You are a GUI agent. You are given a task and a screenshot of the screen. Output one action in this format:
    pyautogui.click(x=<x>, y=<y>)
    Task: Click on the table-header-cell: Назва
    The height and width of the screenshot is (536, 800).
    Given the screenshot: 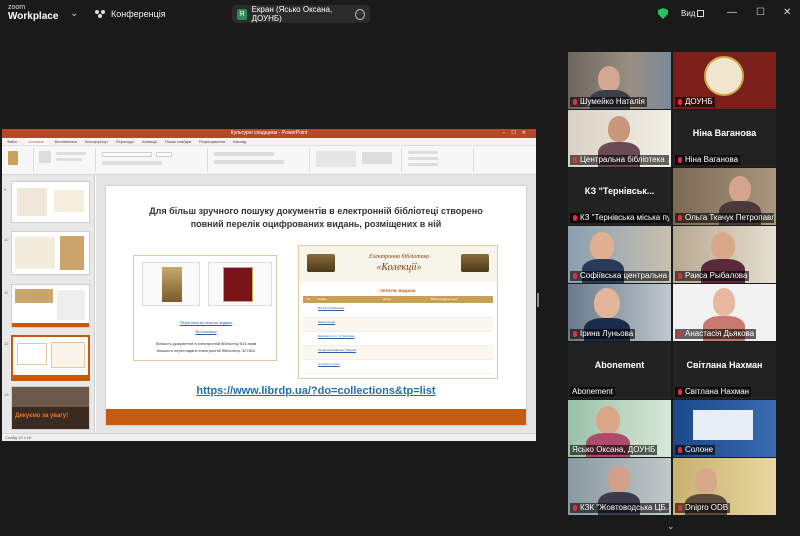 What is the action you would take?
    pyautogui.click(x=322, y=299)
    